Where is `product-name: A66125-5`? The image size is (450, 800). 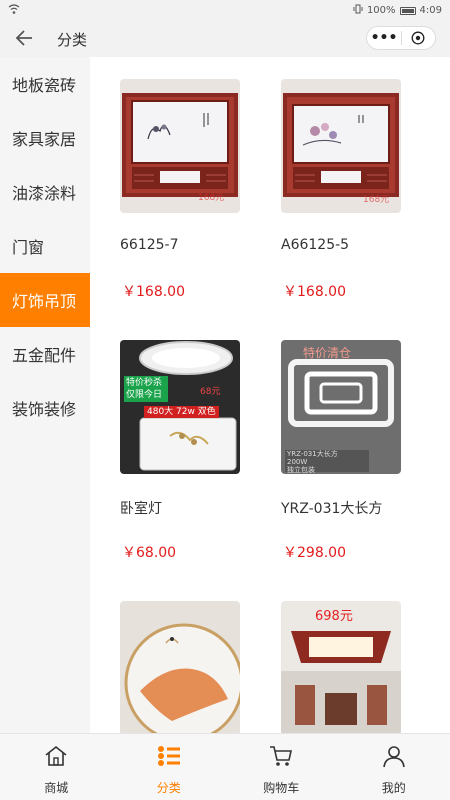 product-name: A66125-5 is located at coordinates (315, 245).